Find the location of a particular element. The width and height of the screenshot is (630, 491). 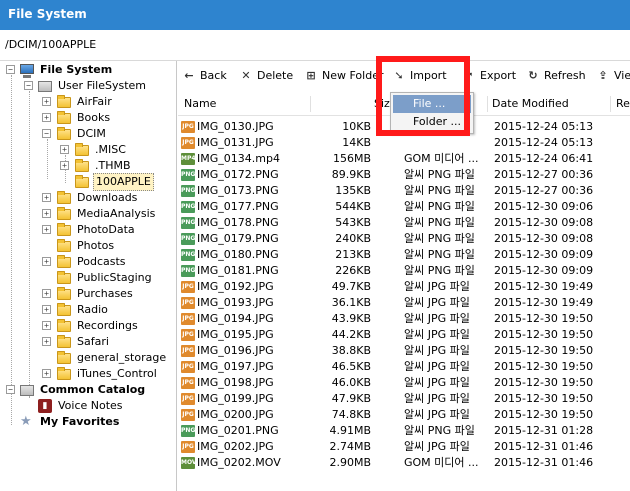

title-bar: File System is located at coordinates (315, 15).